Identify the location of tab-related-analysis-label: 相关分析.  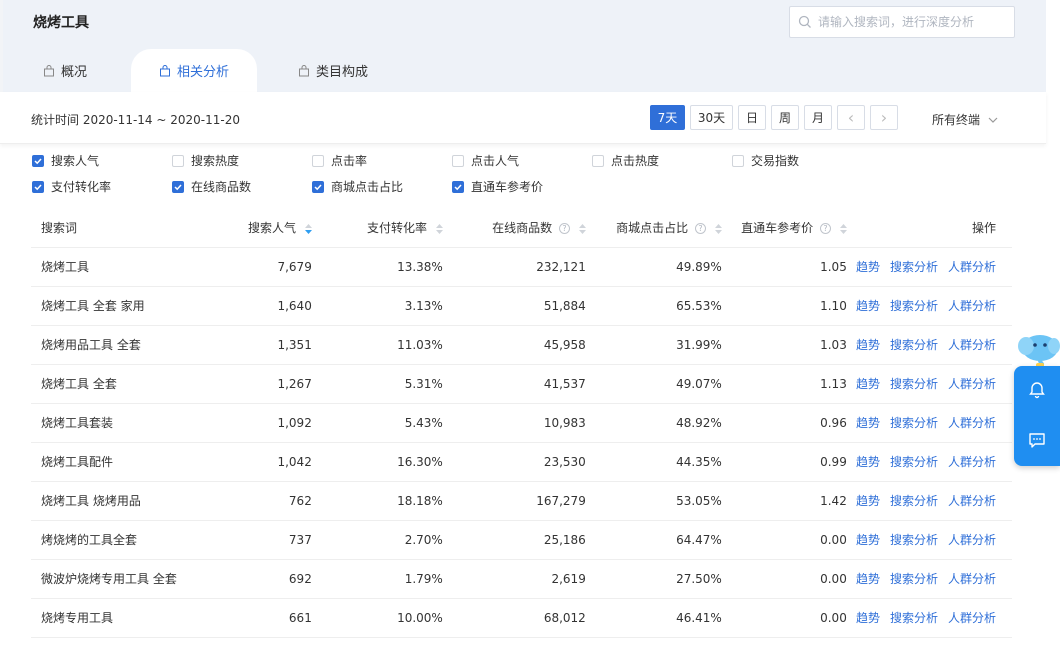
(202, 72).